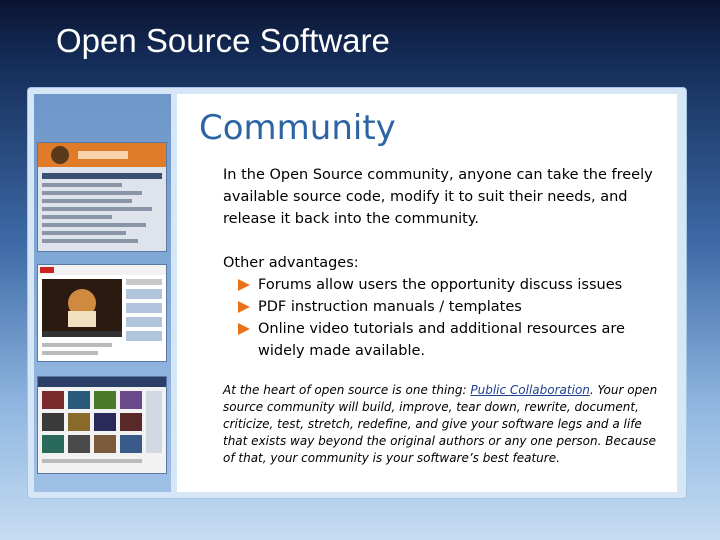 This screenshot has height=540, width=720. What do you see at coordinates (390, 307) in the screenshot?
I see `advantage-text: PDF instruction manuals / templates` at bounding box center [390, 307].